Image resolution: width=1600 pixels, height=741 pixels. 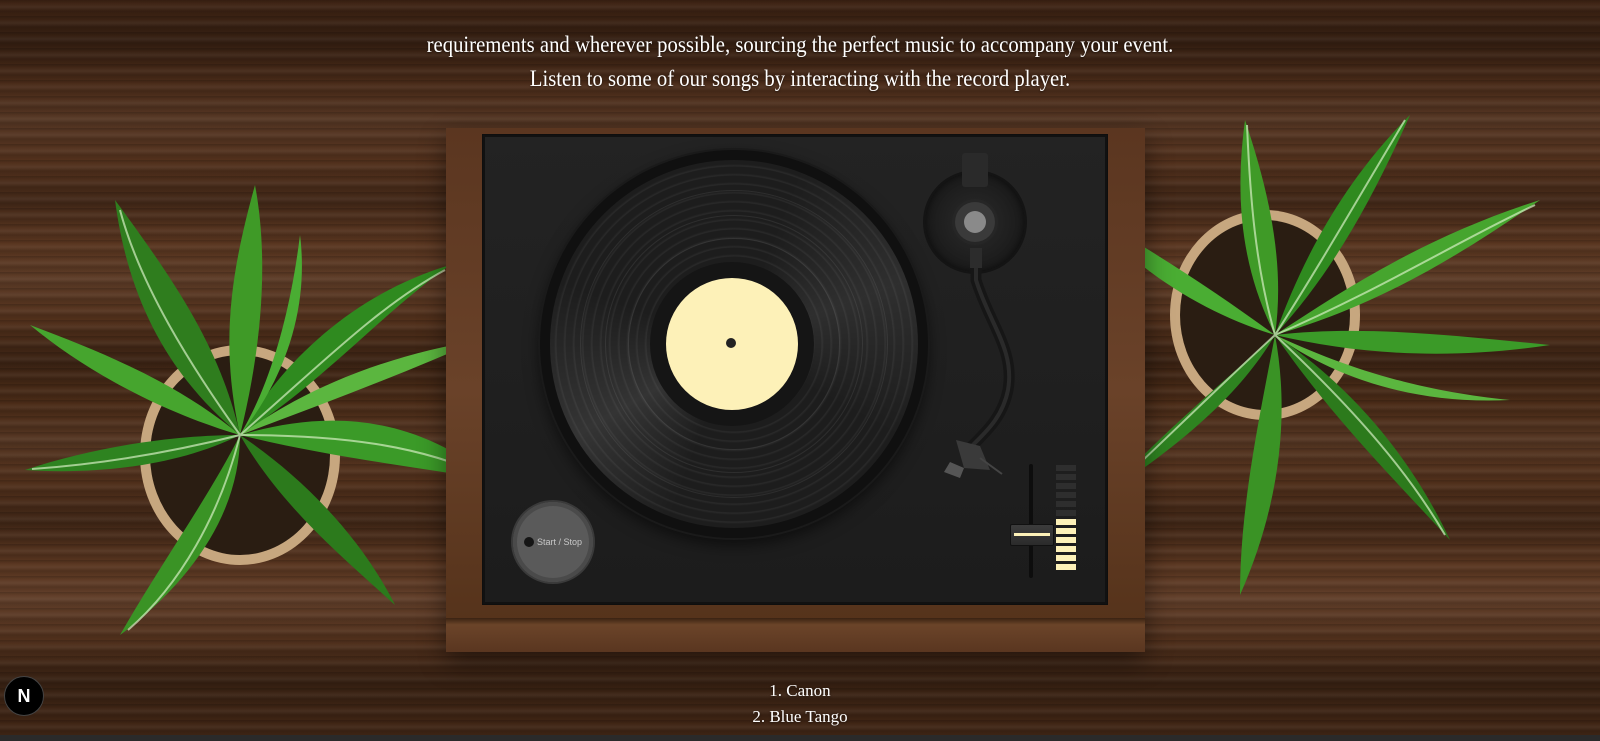 What do you see at coordinates (973, 459) in the screenshot?
I see `tonearm-headshell` at bounding box center [973, 459].